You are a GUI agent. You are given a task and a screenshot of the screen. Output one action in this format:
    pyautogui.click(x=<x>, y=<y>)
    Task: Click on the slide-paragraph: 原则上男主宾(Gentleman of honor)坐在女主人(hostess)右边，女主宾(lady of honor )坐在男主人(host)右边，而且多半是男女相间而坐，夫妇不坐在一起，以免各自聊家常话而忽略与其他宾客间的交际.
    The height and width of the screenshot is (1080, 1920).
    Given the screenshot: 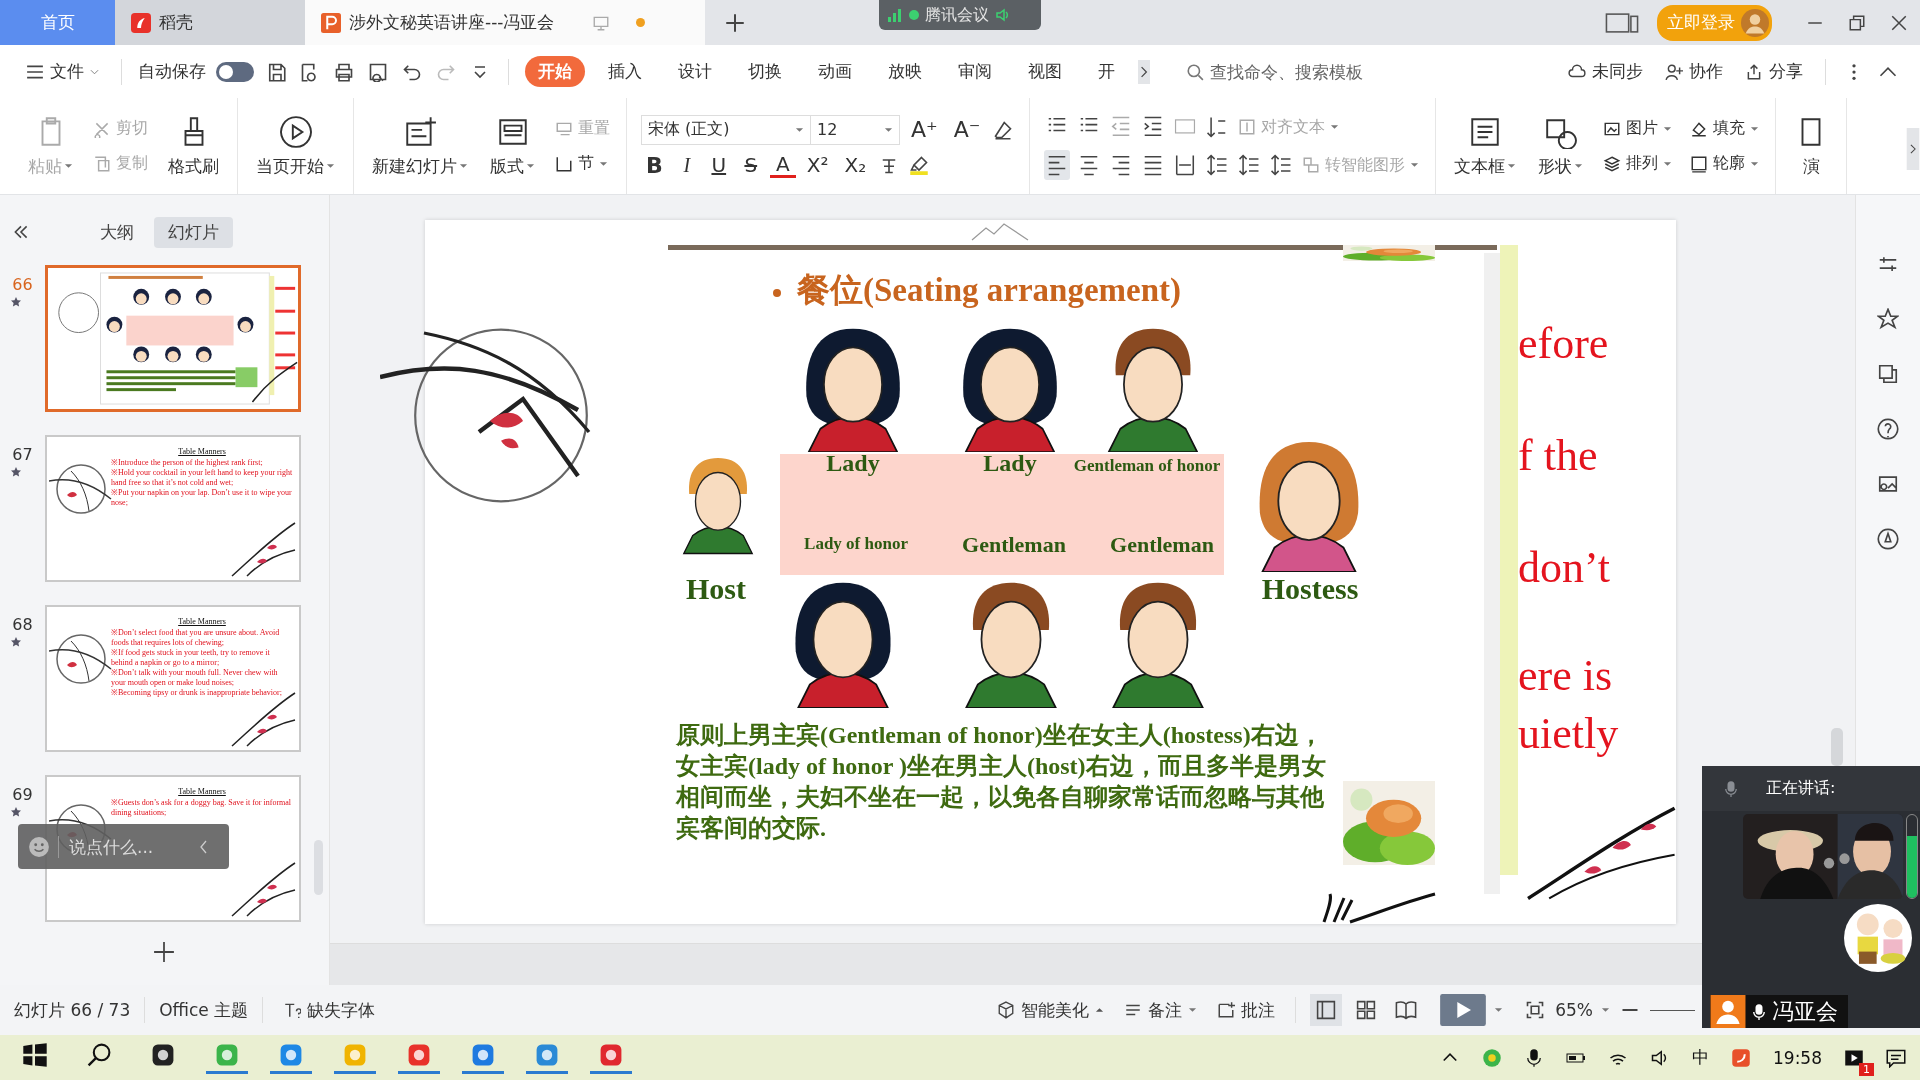 What is the action you would take?
    pyautogui.click(x=1001, y=782)
    